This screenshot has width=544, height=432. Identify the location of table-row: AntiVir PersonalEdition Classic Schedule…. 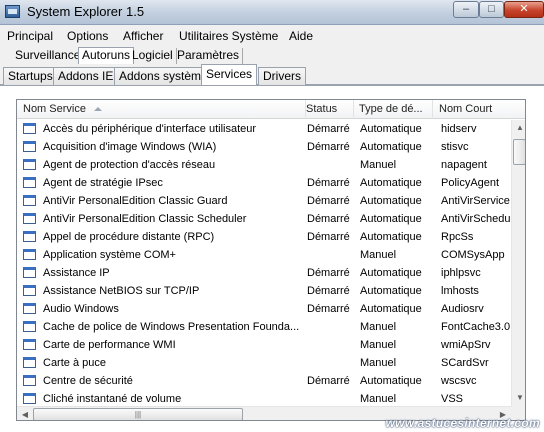
(264, 219).